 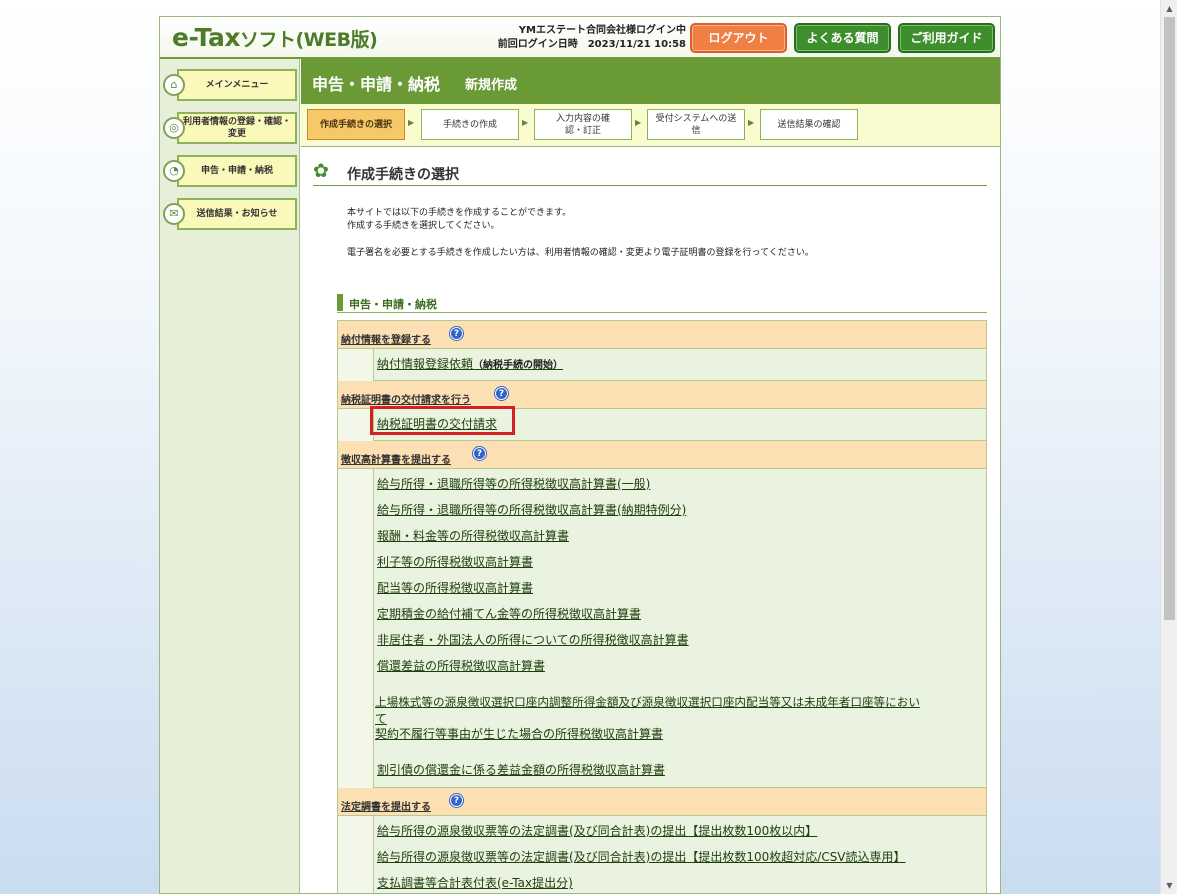 What do you see at coordinates (583, 124) in the screenshot?
I see `step-confirm: 入力内容の確認・訂正` at bounding box center [583, 124].